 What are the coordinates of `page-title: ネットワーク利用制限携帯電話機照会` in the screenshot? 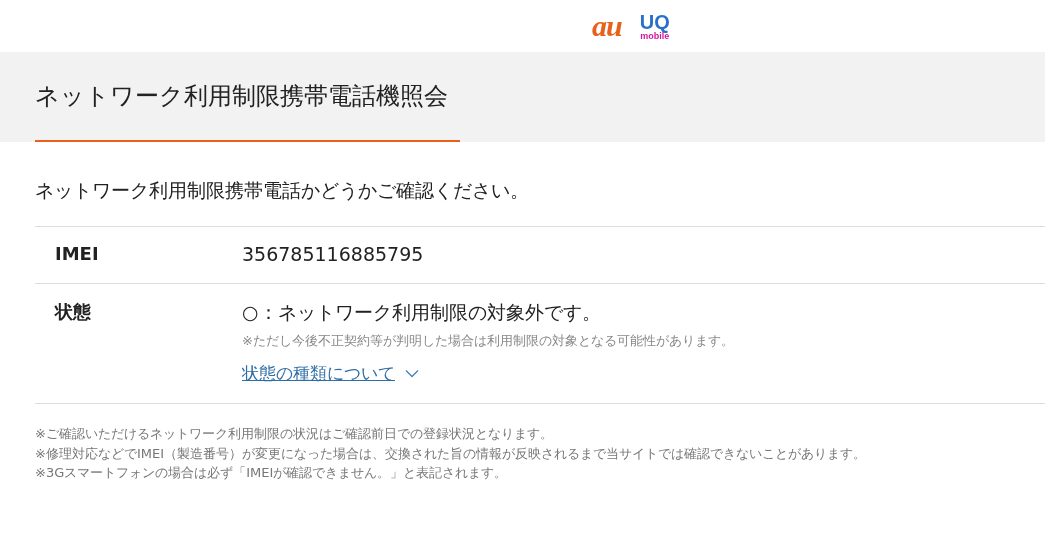 It's located at (247, 111).